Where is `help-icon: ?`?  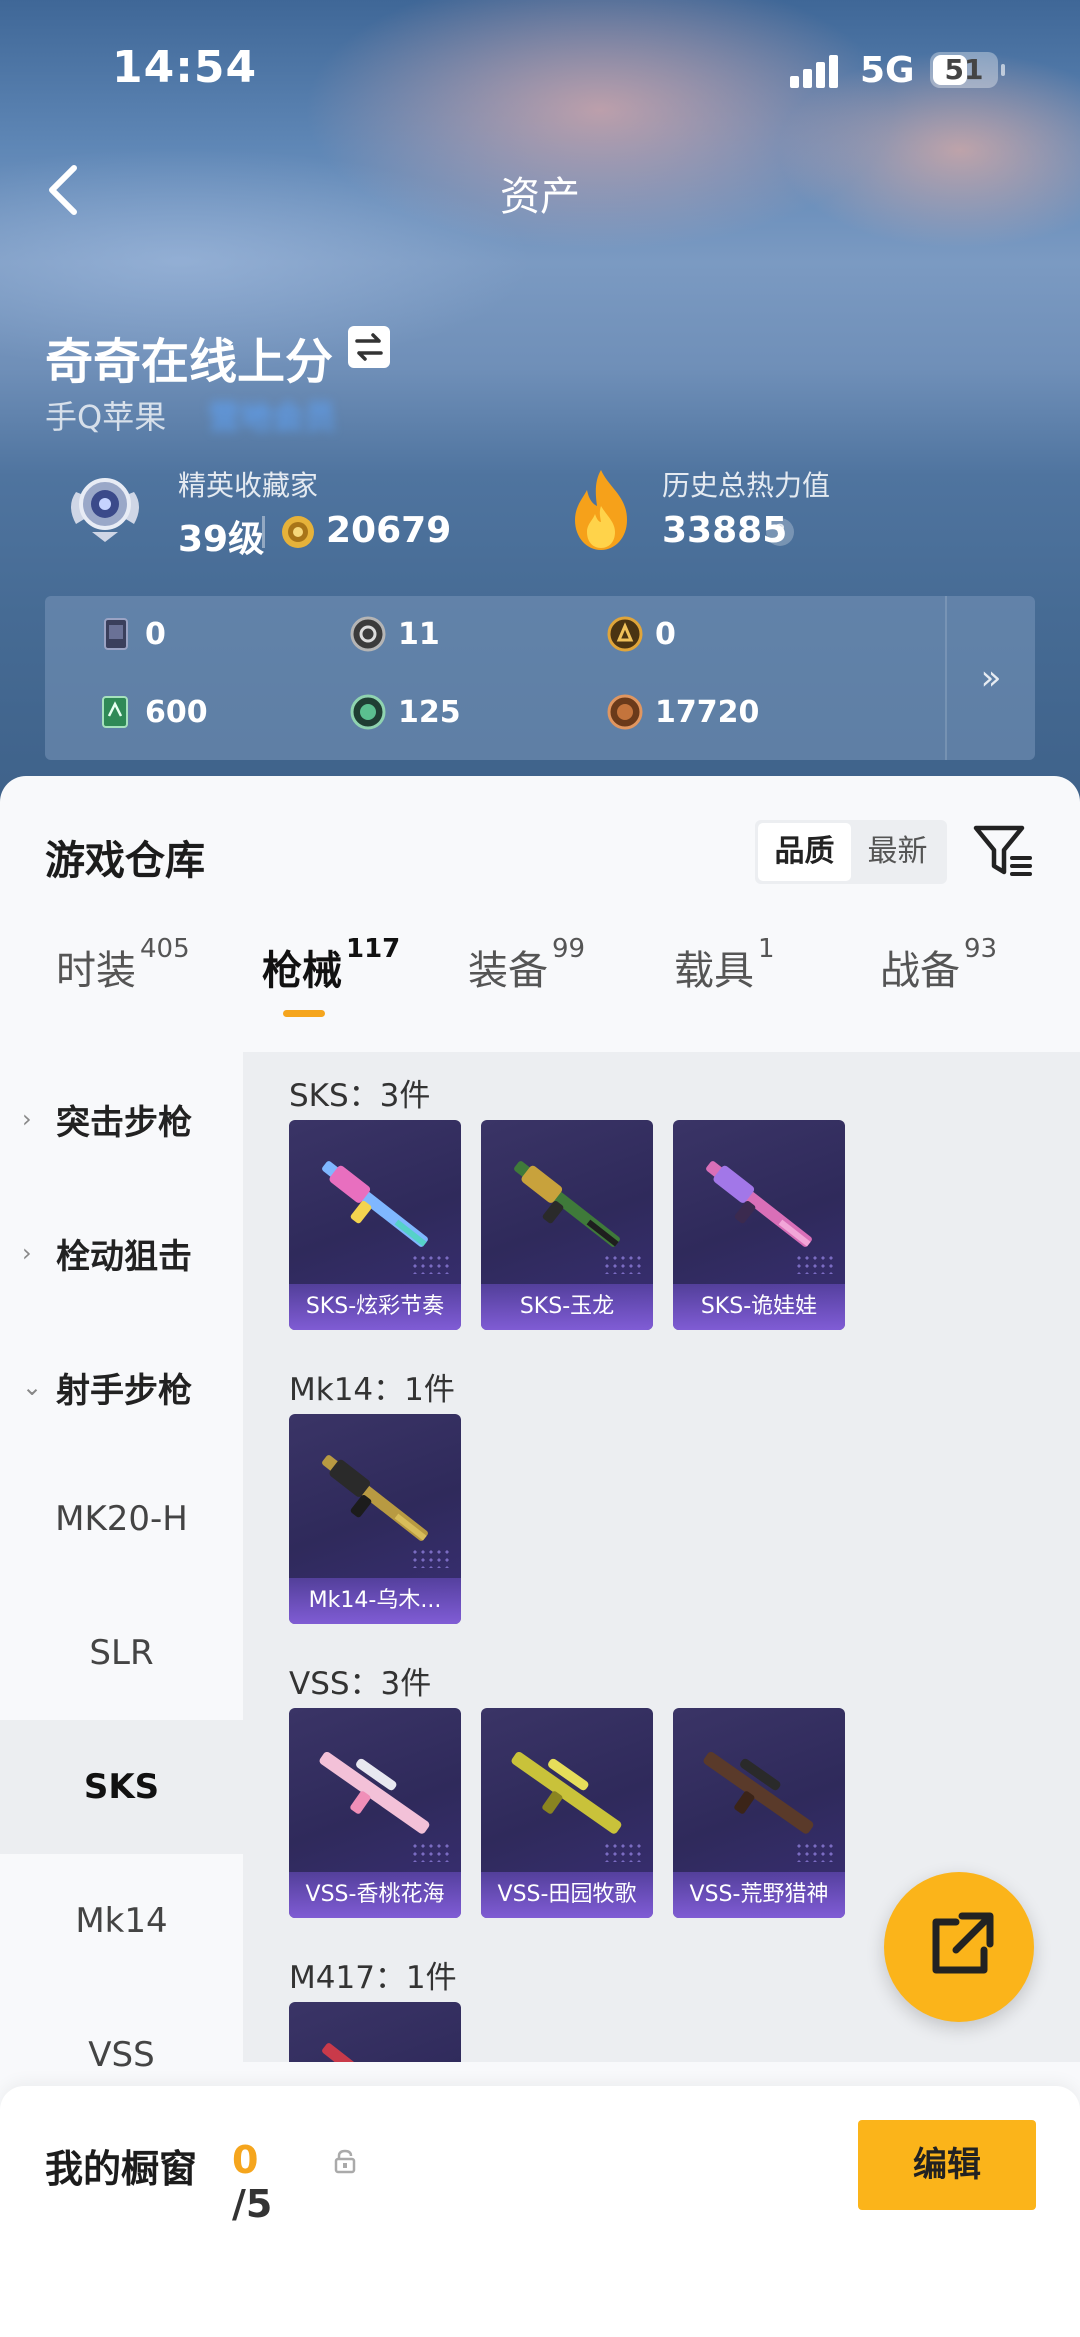
help-icon: ? is located at coordinates (780, 532).